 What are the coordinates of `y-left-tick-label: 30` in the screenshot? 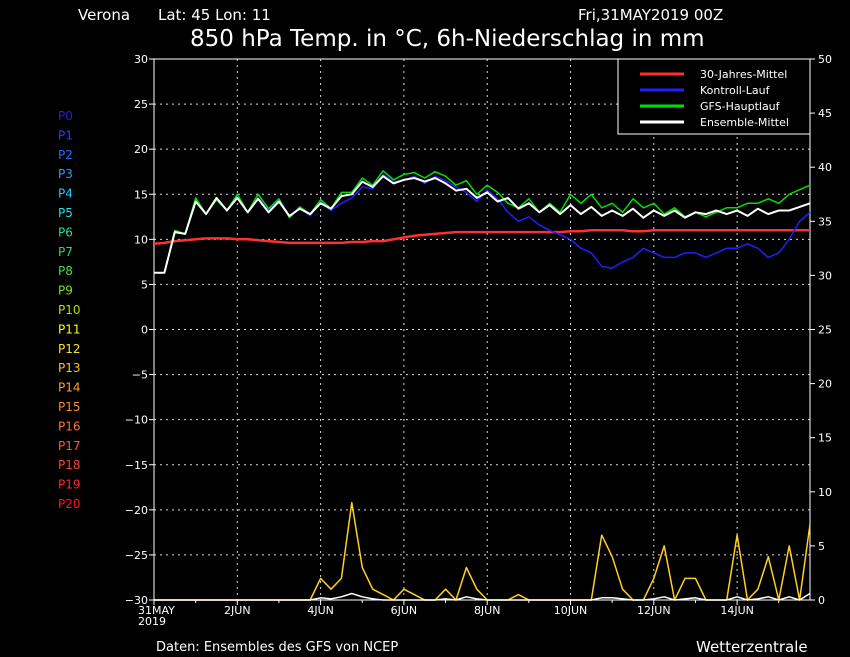 It's located at (141, 59).